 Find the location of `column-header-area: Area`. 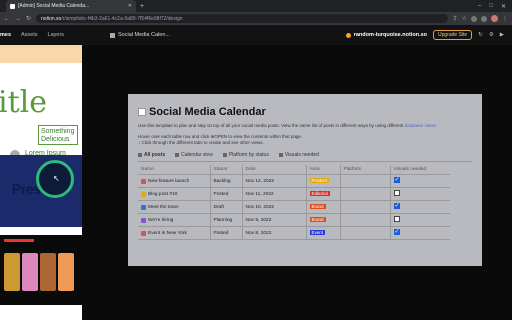

column-header-area: Area is located at coordinates (323, 170).